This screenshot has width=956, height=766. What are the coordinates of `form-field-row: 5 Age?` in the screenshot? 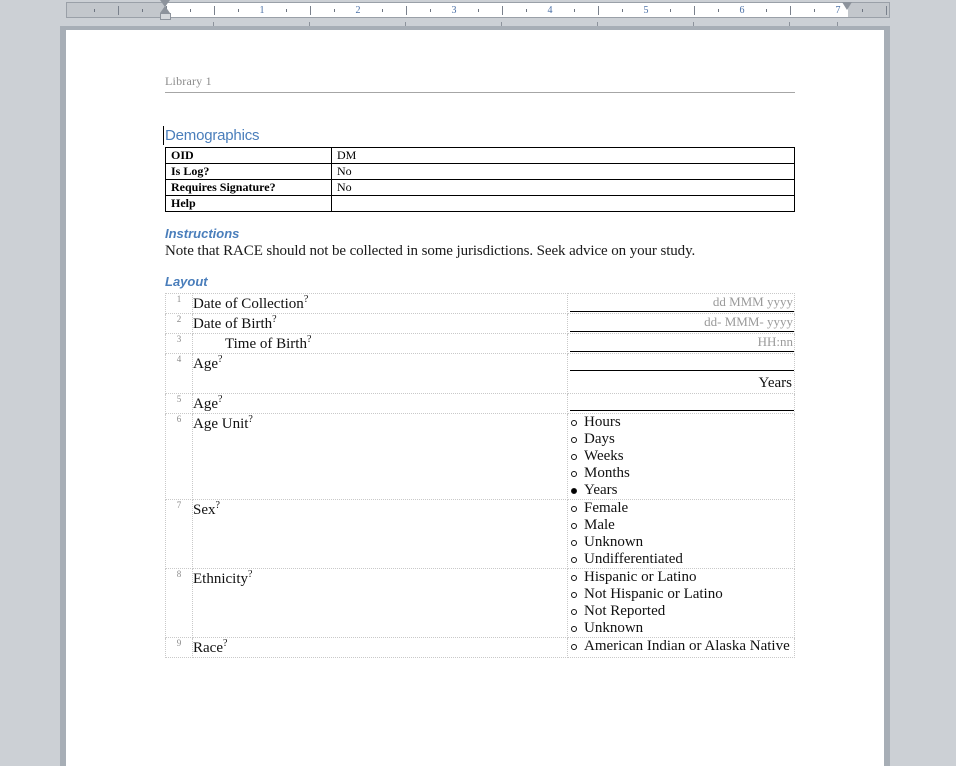 It's located at (480, 403).